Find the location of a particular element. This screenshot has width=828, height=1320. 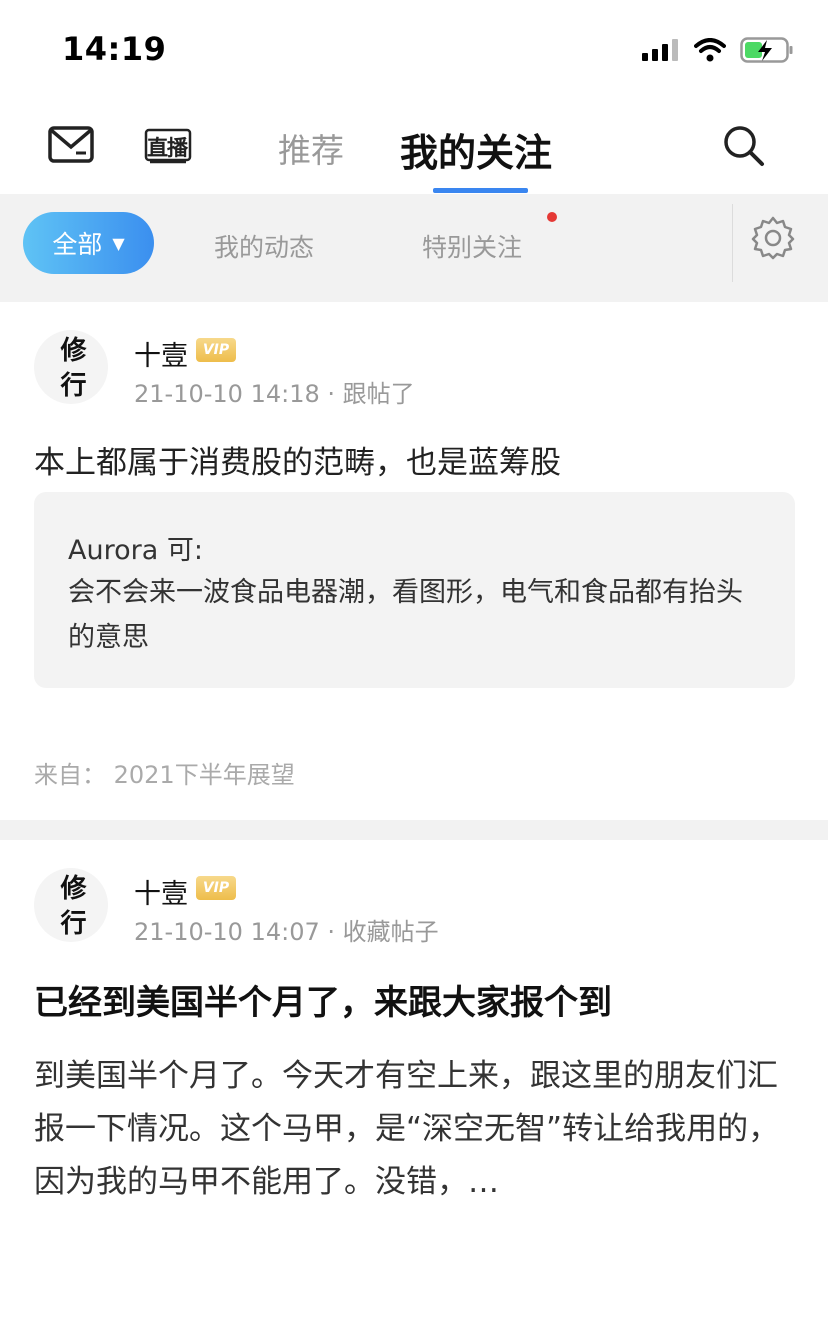

post-separator is located at coordinates (414, 830).